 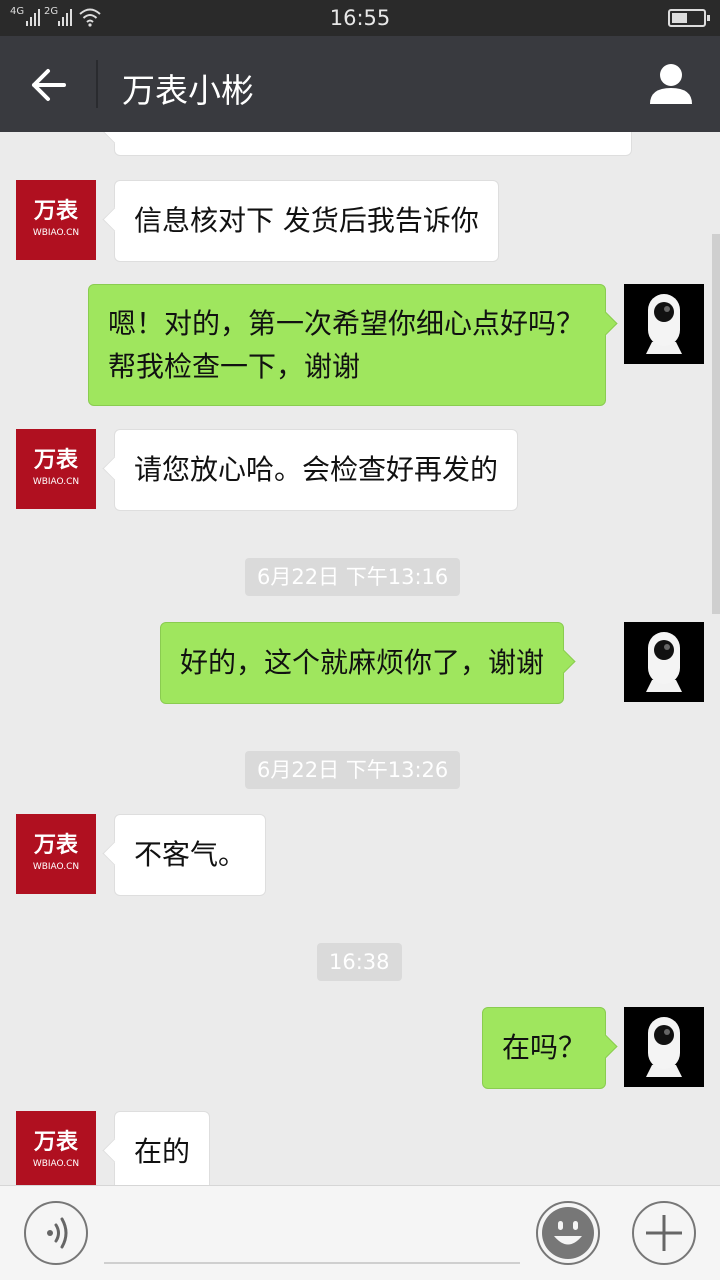 I want to click on battery-level, so click(x=679, y=18).